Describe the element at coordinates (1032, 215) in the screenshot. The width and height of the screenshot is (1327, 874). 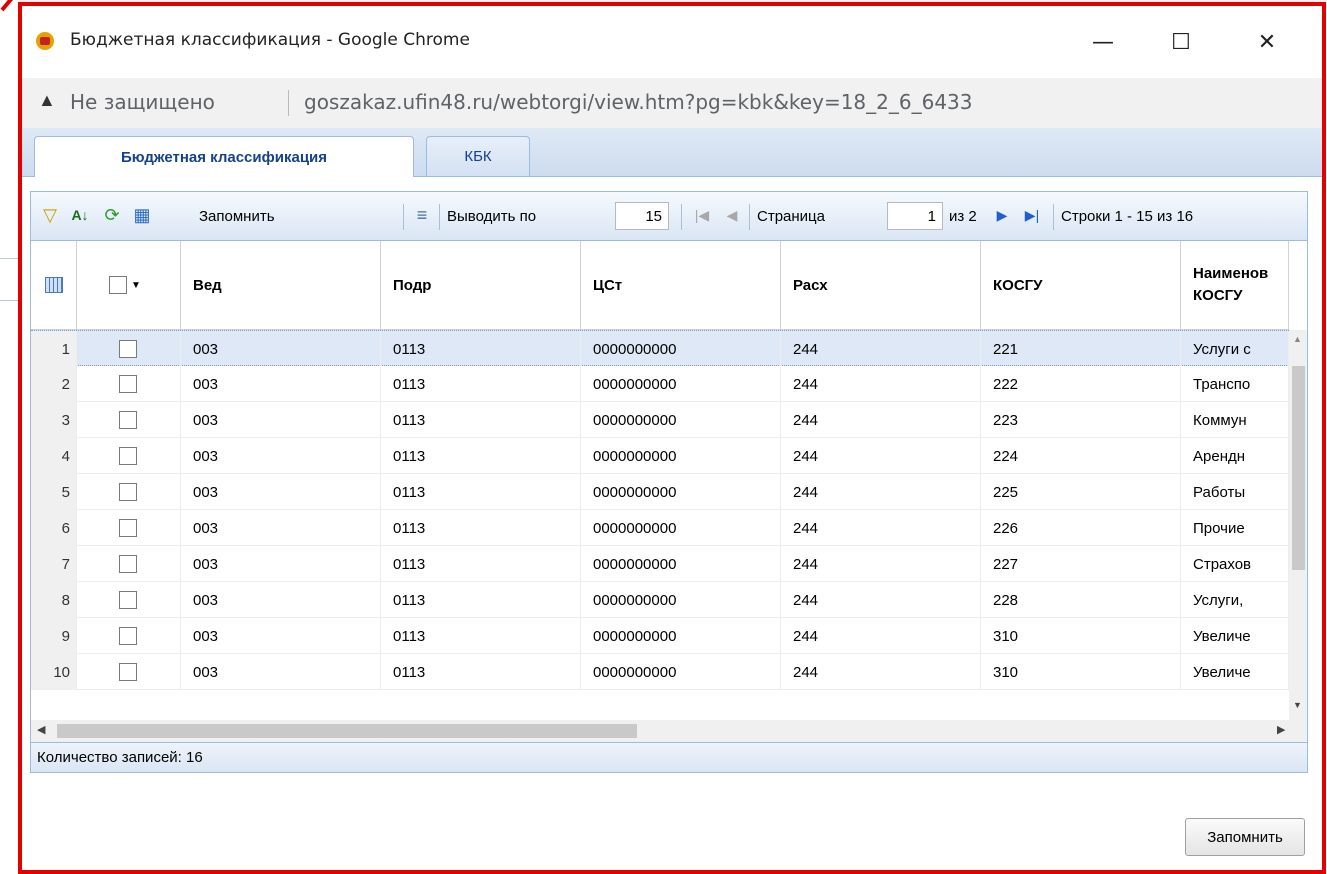
I see `last-page-icon: ▶|` at that location.